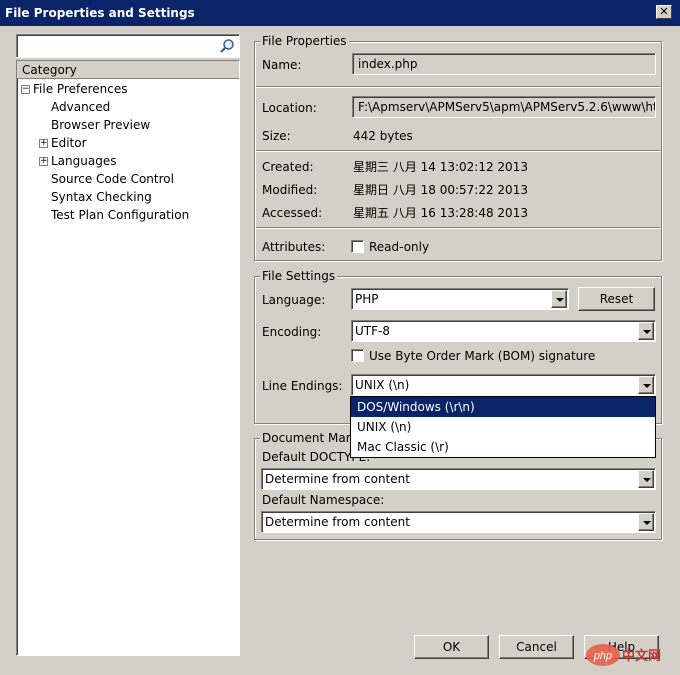  I want to click on php-watermark-logo: php 中文网, so click(623, 655).